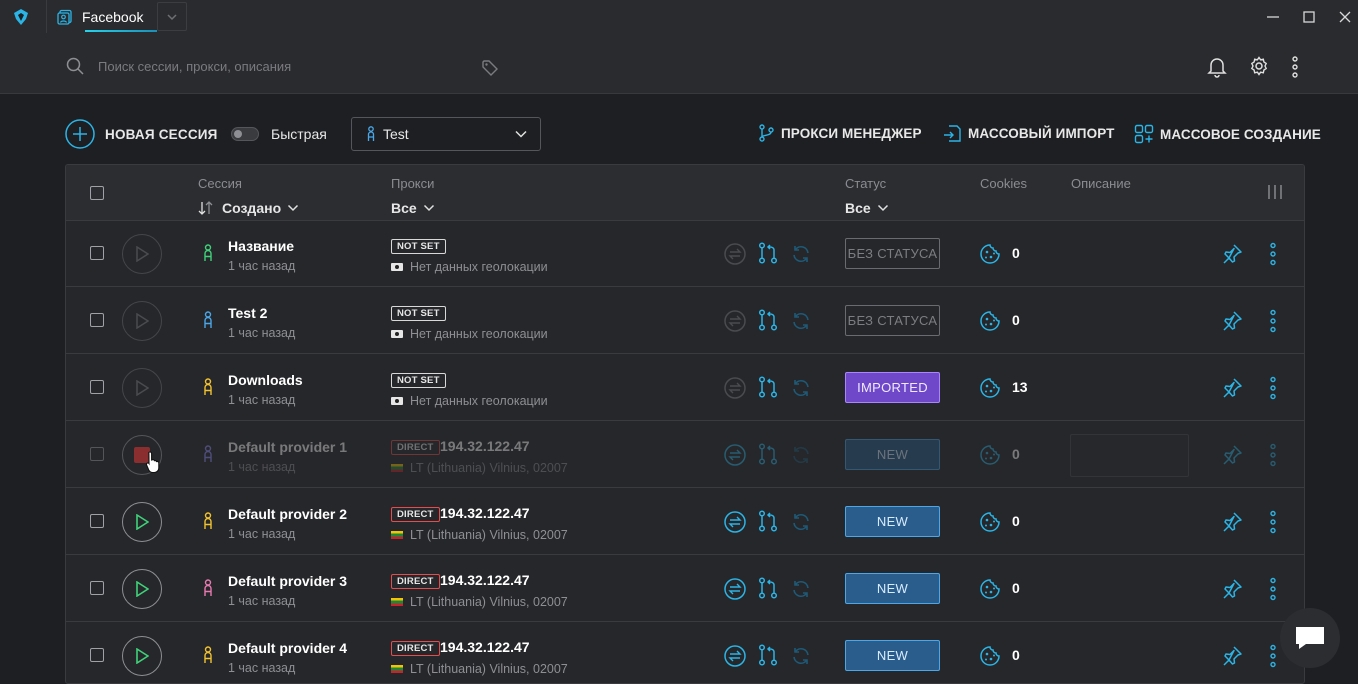 The image size is (1358, 684). Describe the element at coordinates (265, 380) in the screenshot. I see `session-name: Downloads` at that location.